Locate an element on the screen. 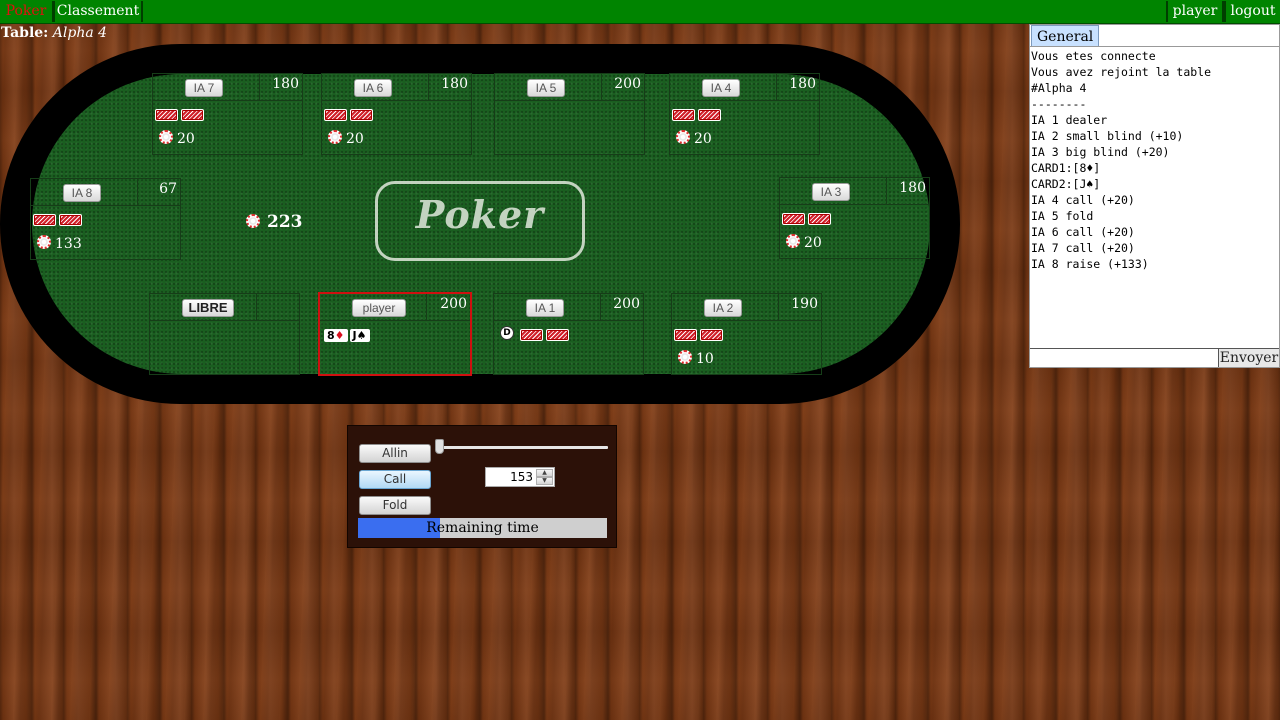 Image resolution: width=1280 pixels, height=720 pixels. seat-ia-3: IA 3 180 20 is located at coordinates (854, 218).